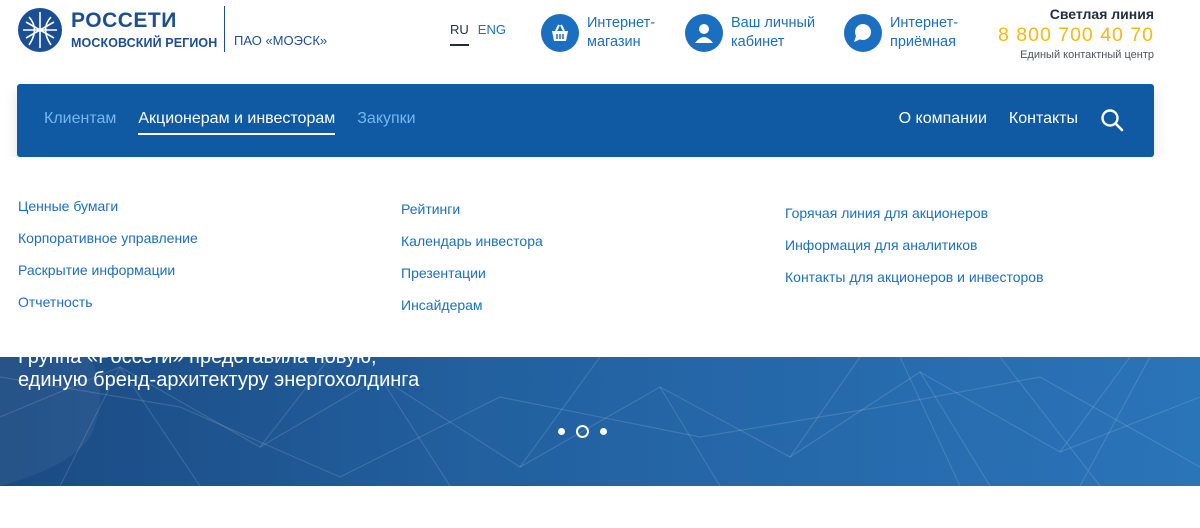  Describe the element at coordinates (197, 362) in the screenshot. I see `banner-text-partial: Группа «Россети» представила новую,` at that location.